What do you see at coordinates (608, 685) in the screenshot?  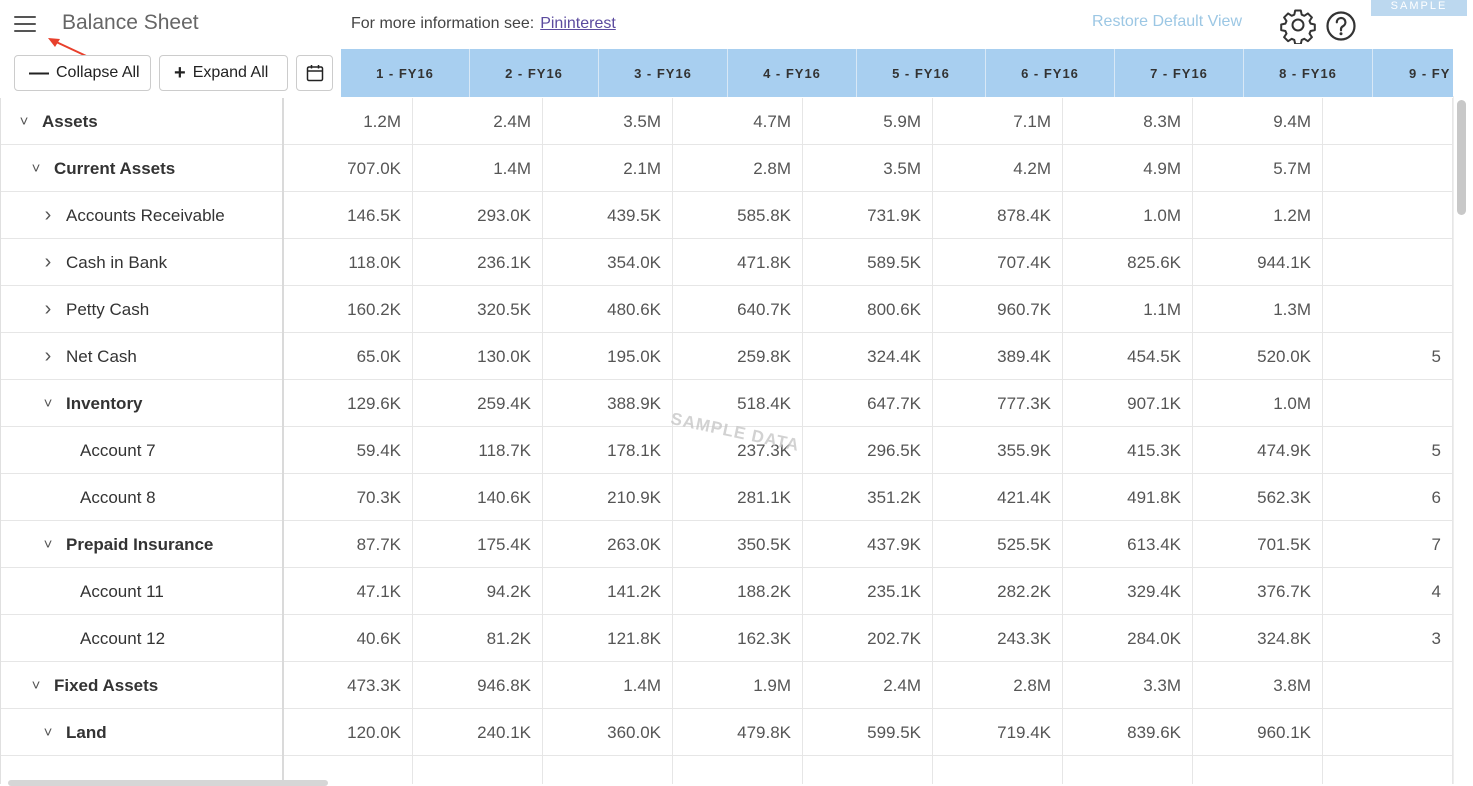 I see `value-cell: 1.4M` at bounding box center [608, 685].